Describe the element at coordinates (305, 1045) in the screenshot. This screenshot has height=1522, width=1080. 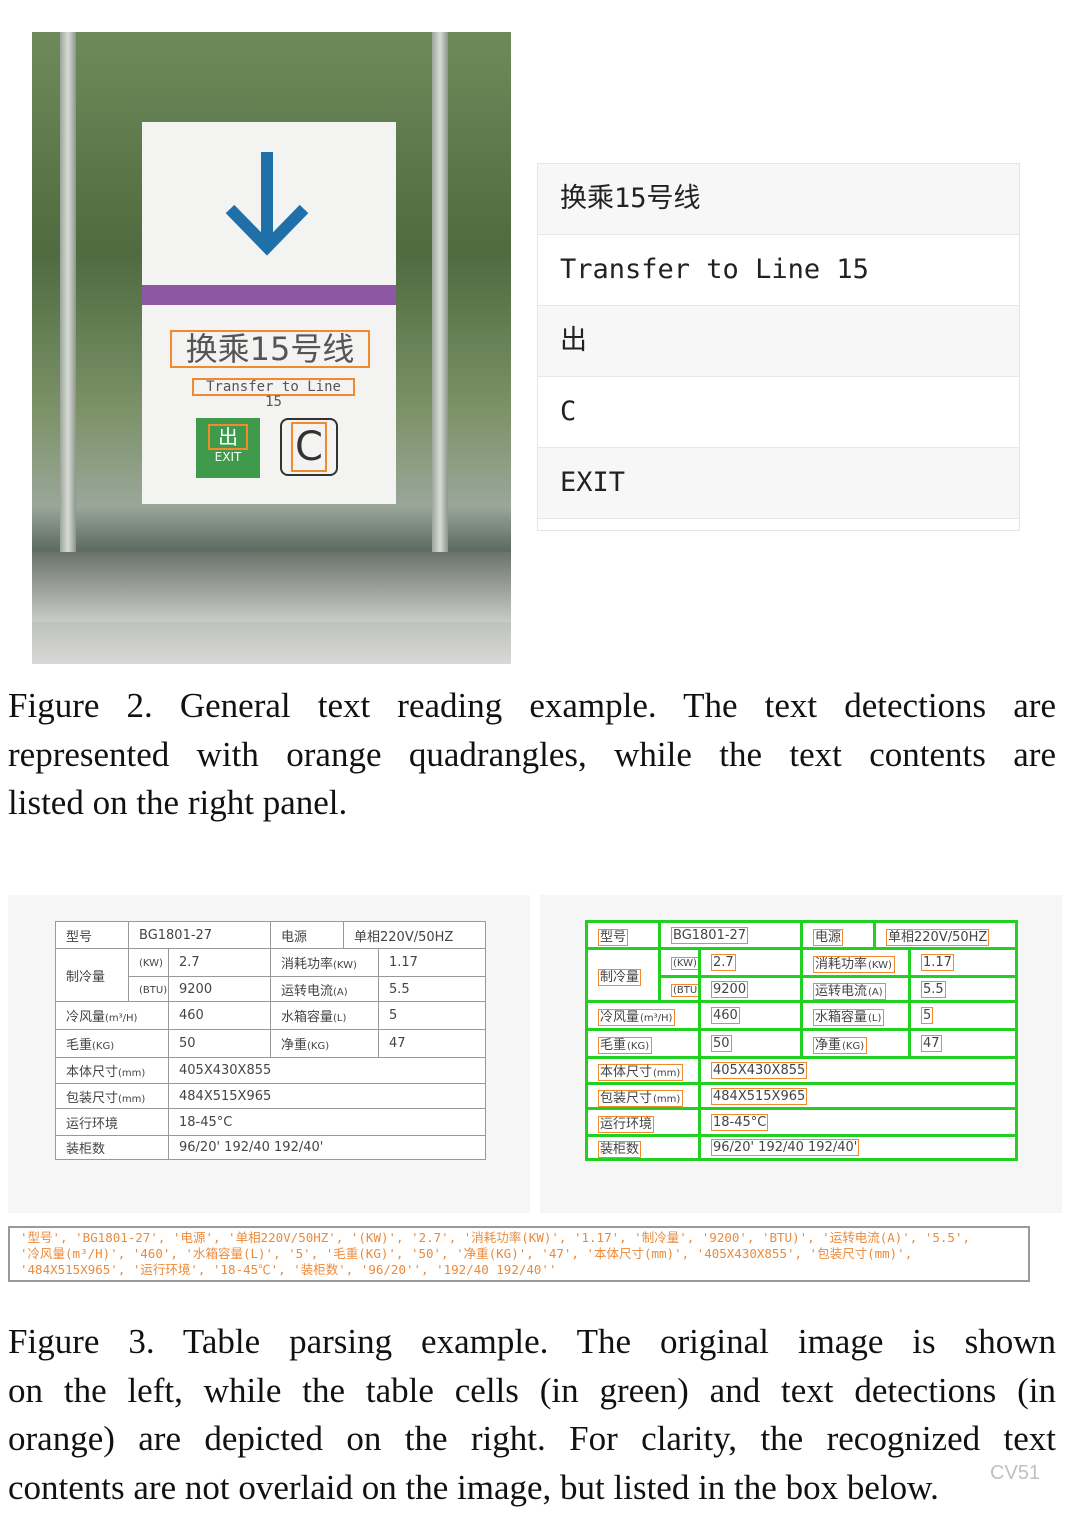
I see `cell-text: 净重(KG)` at that location.